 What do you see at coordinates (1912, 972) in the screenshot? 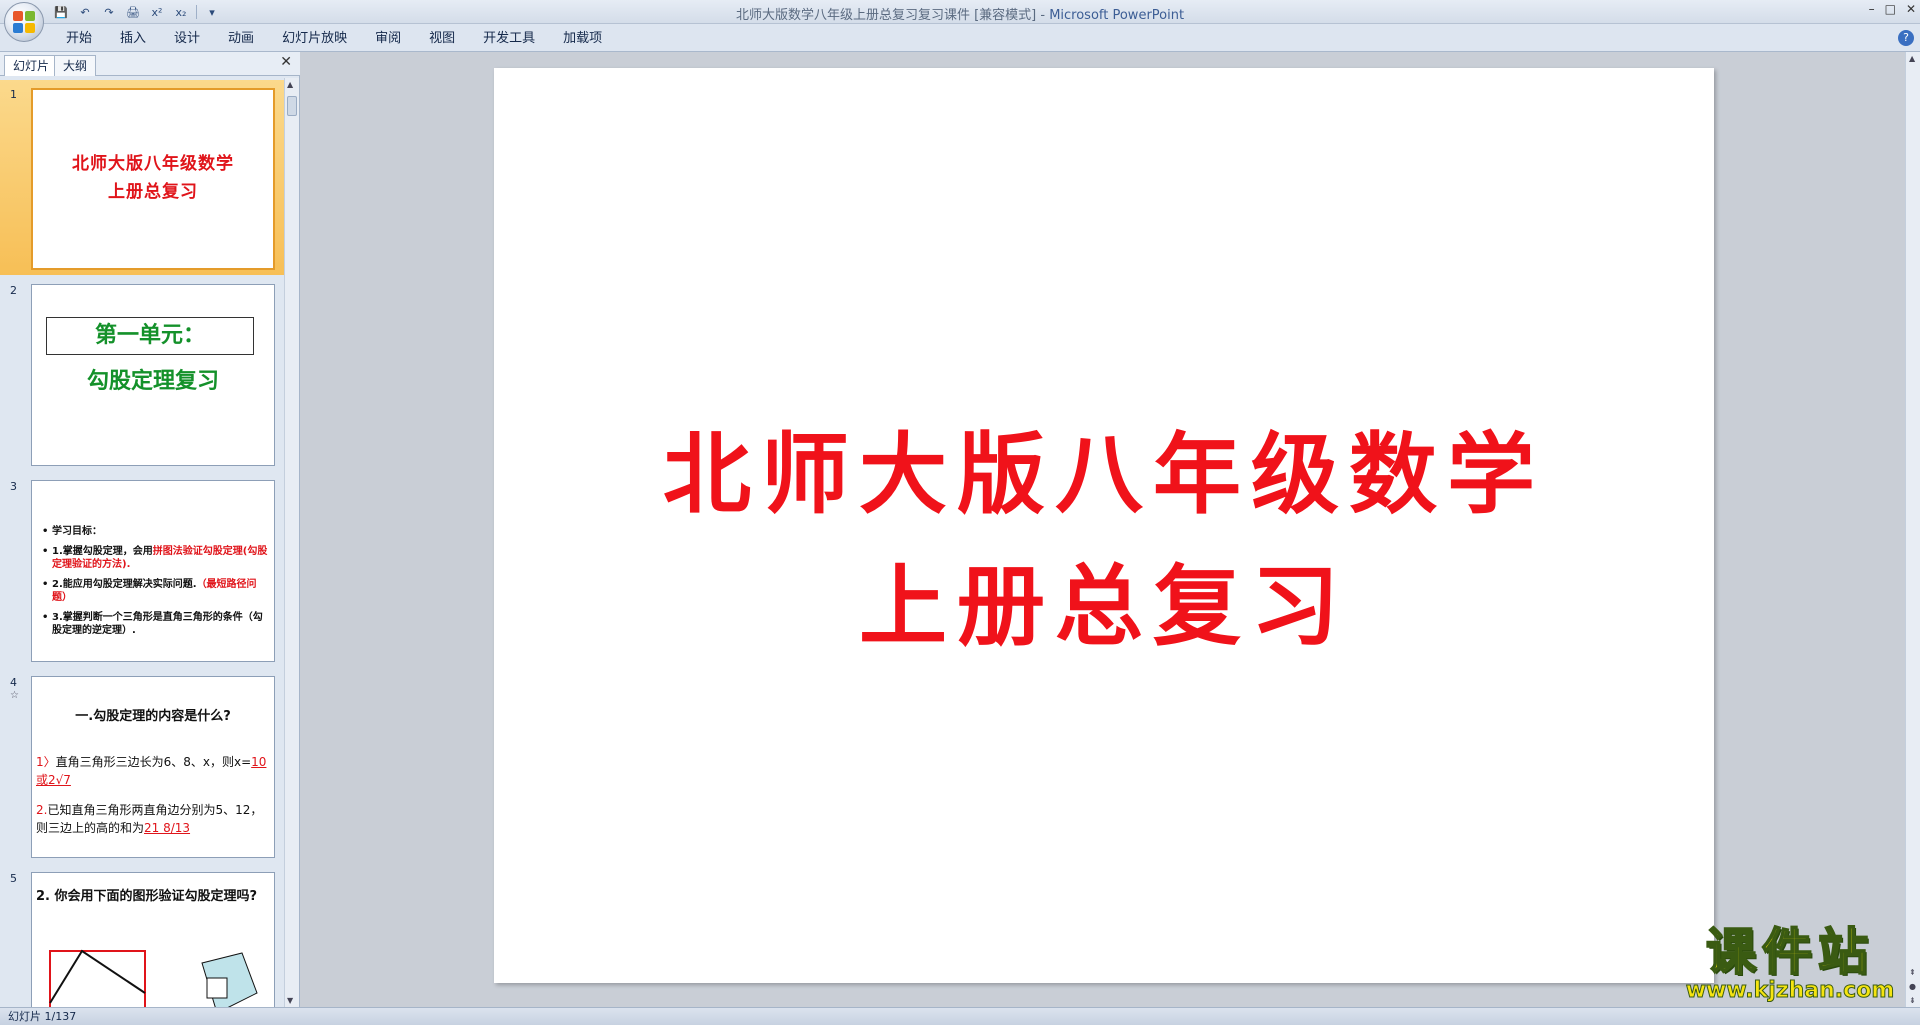
I see `previous-slide-icon: ⇞` at bounding box center [1912, 972].